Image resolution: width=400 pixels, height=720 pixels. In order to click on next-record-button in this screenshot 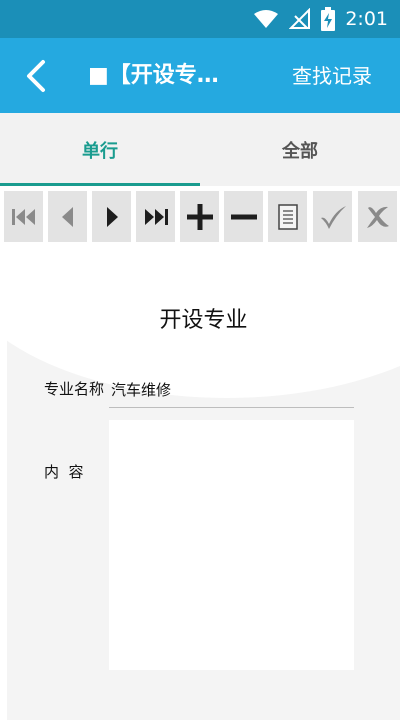, I will do `click(111, 216)`.